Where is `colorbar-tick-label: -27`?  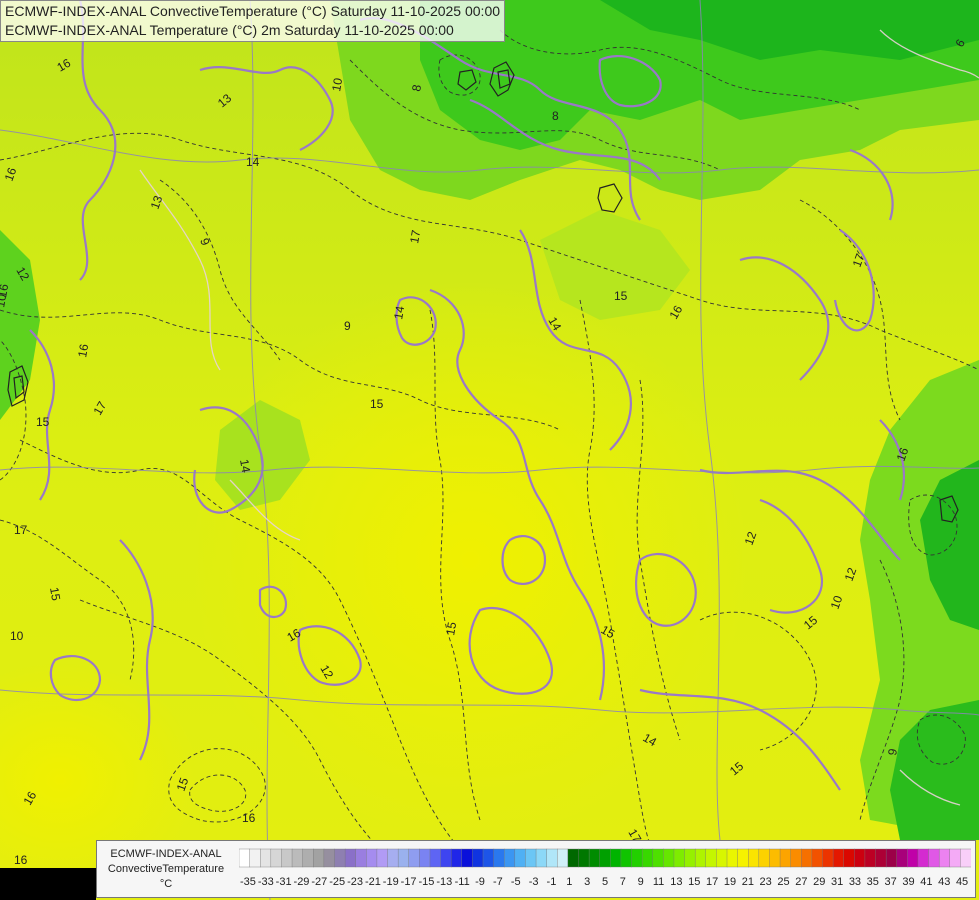
colorbar-tick-label: -27 is located at coordinates (319, 882).